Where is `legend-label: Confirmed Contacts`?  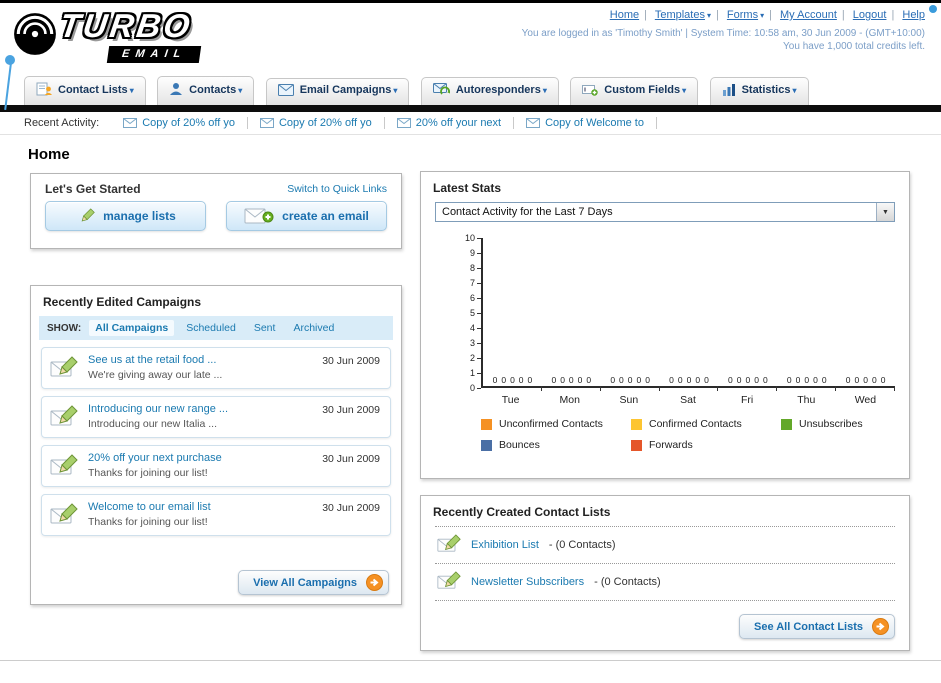
legend-label: Confirmed Contacts is located at coordinates (695, 424).